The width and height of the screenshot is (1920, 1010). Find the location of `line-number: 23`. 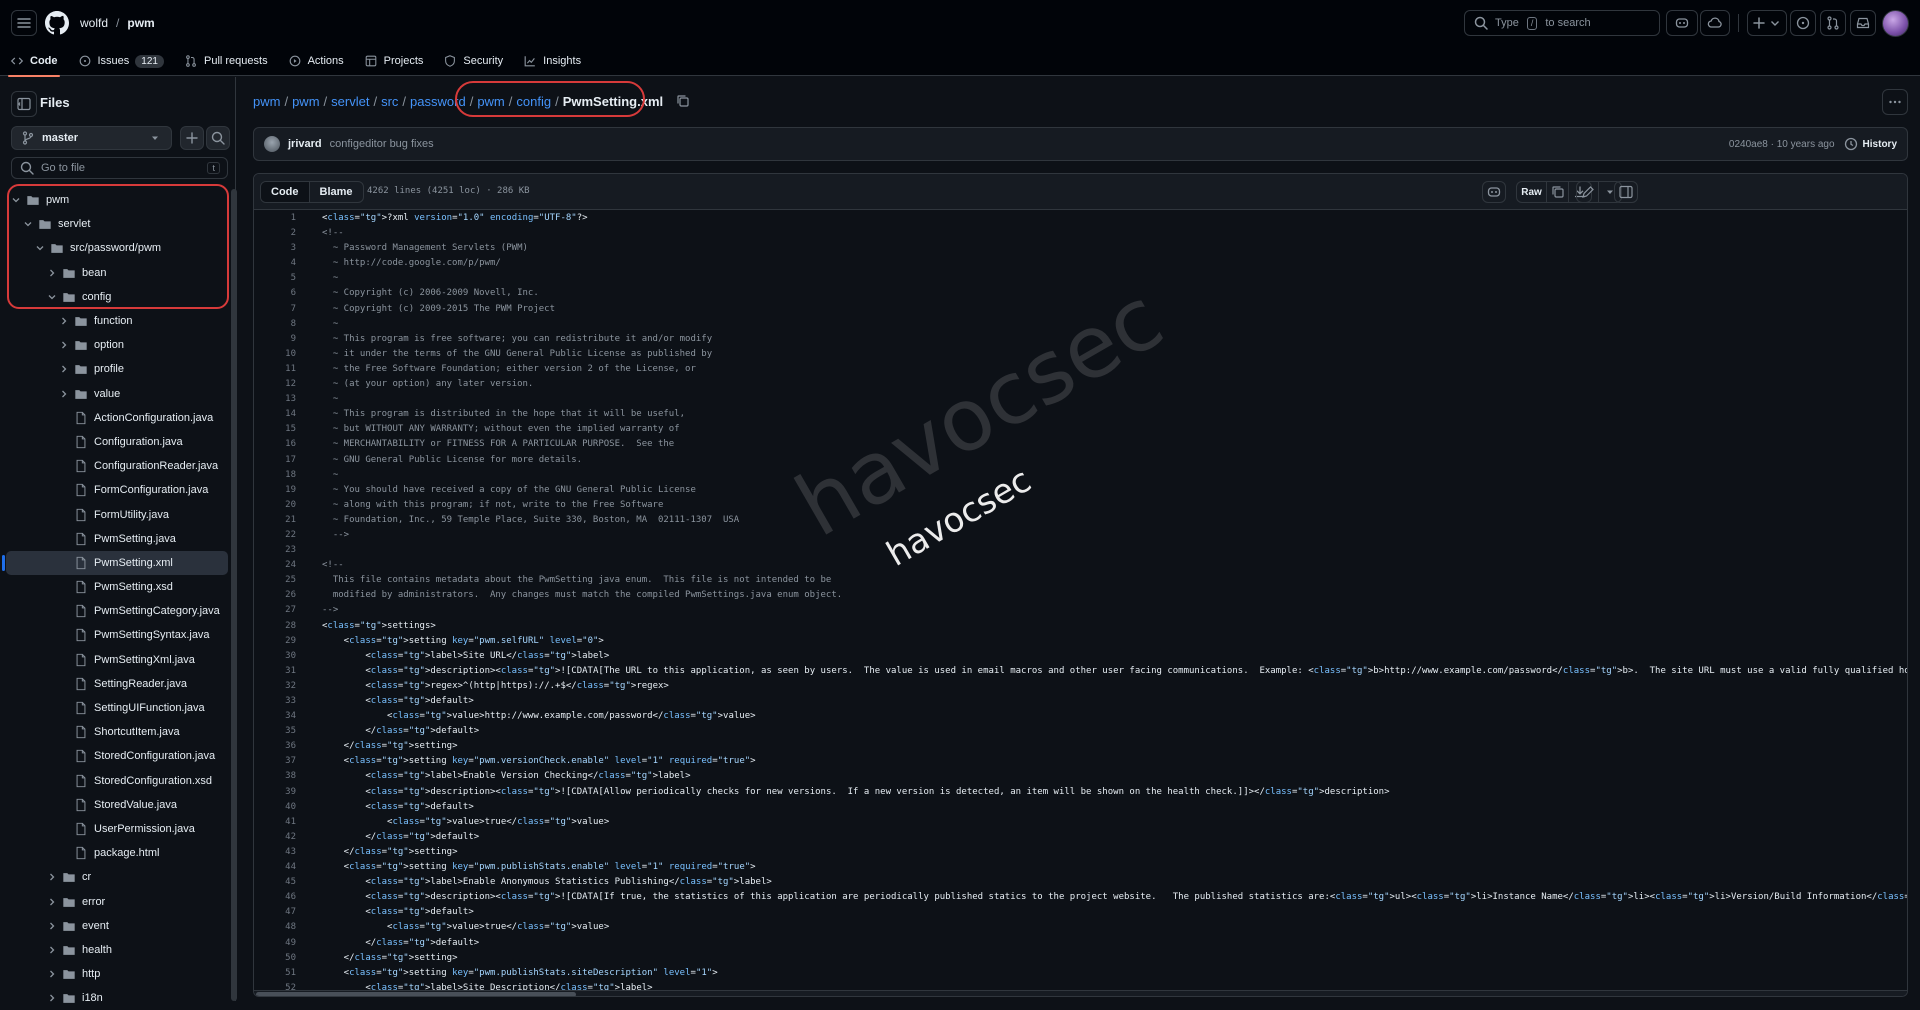

line-number: 23 is located at coordinates (275, 550).